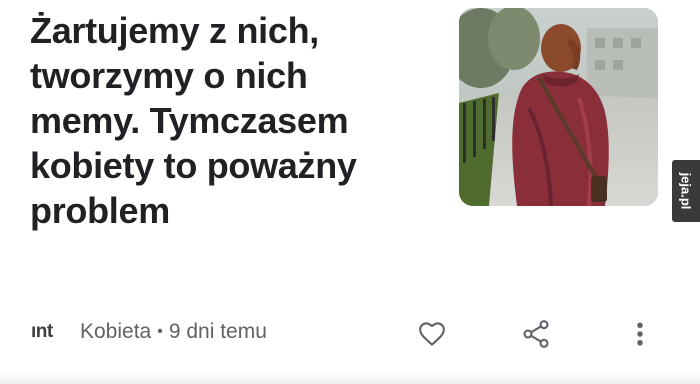 This screenshot has width=700, height=384. I want to click on share-button, so click(536, 334).